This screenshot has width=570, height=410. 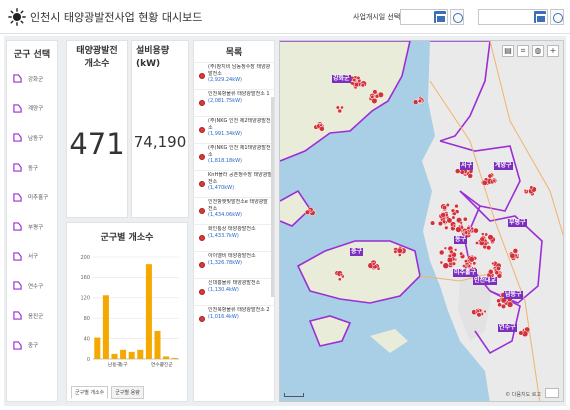 I want to click on tab-count-by-district: 군구별 개소수, so click(x=90, y=392).